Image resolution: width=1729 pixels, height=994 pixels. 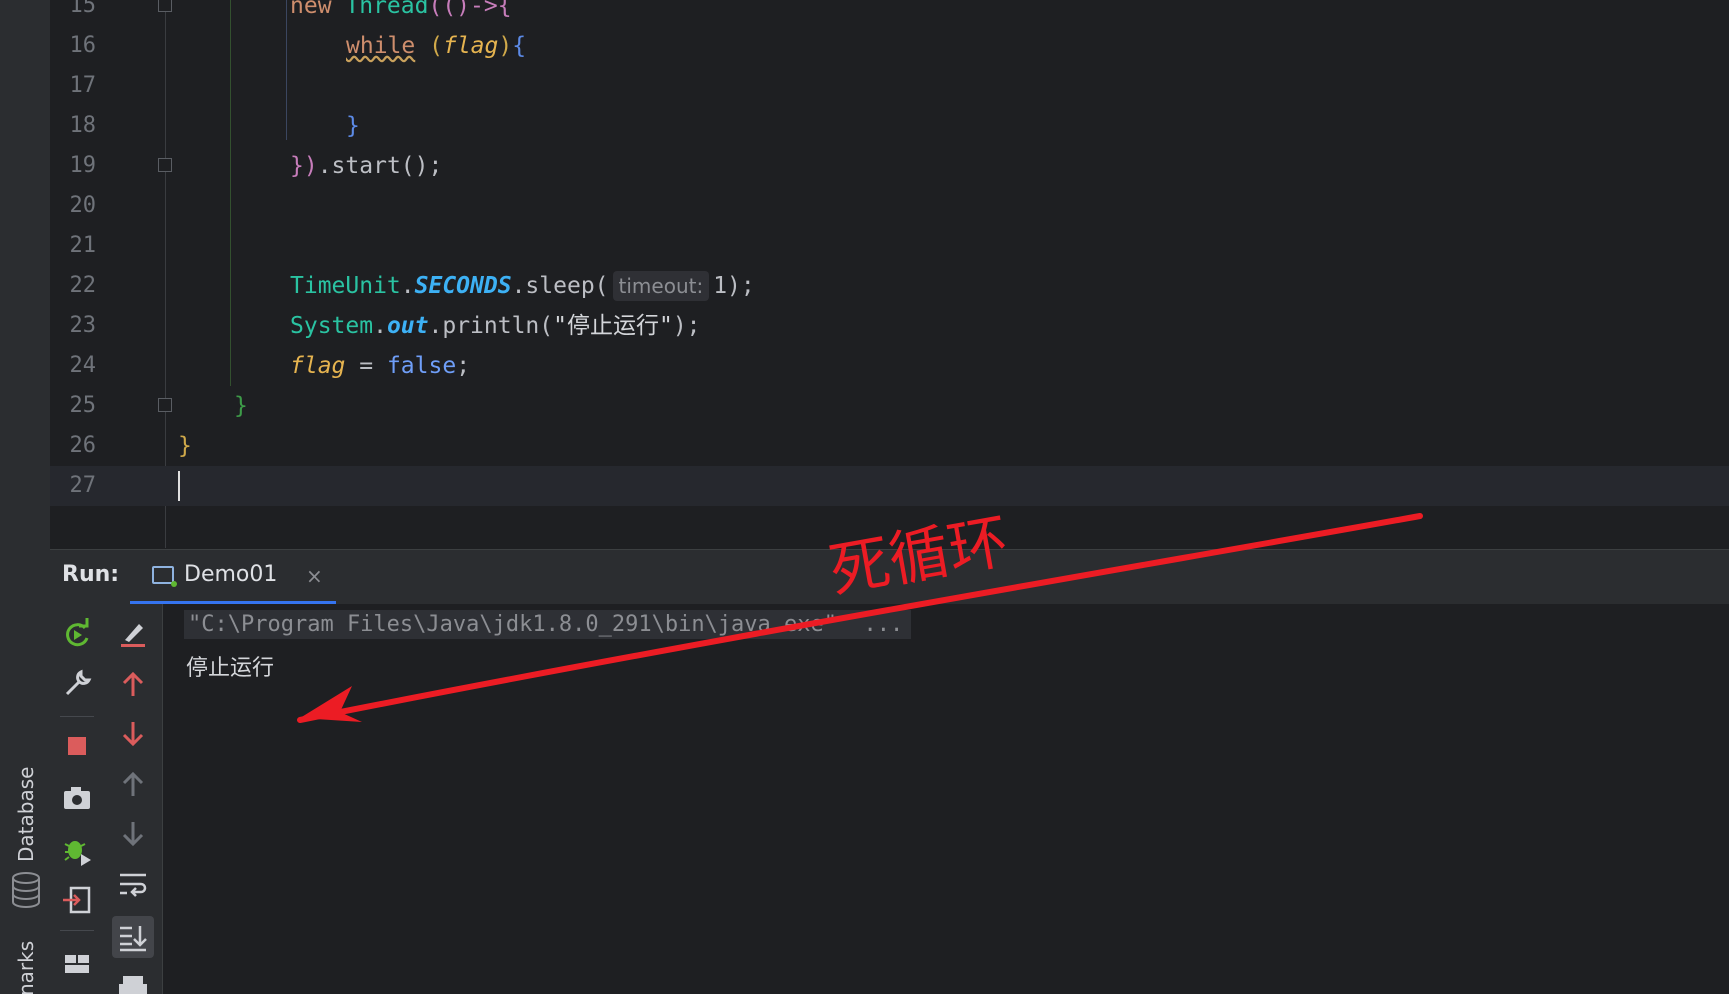 I want to click on annotation-arrow, so click(x=860, y=618).